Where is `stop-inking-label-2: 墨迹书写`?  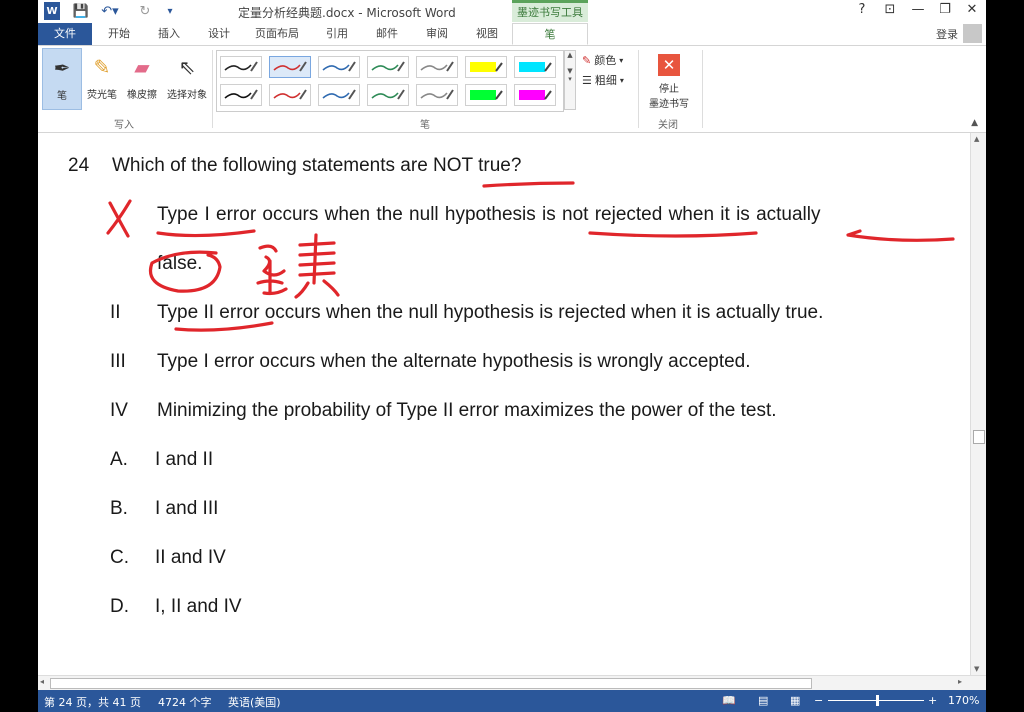 stop-inking-label-2: 墨迹书写 is located at coordinates (669, 104).